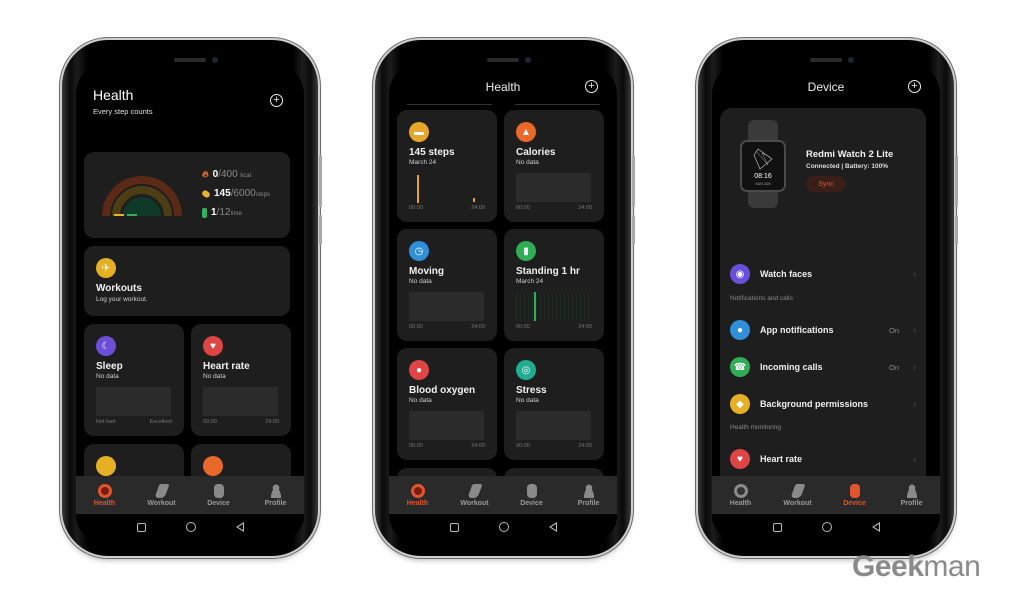 The image size is (1024, 596). Describe the element at coordinates (123, 111) in the screenshot. I see `page-subtitle: Every step counts` at that location.